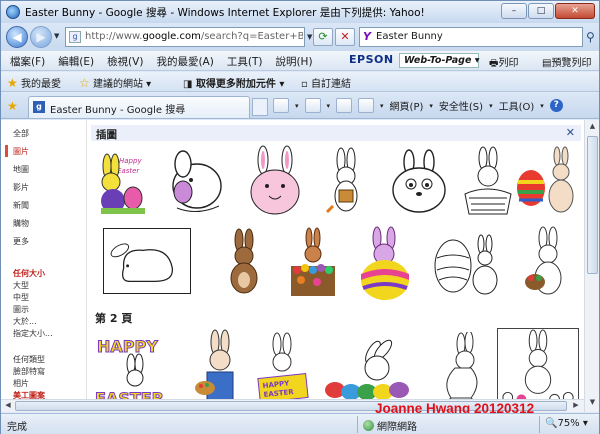  I want to click on scroll-left-icon: ◀, so click(8, 405).